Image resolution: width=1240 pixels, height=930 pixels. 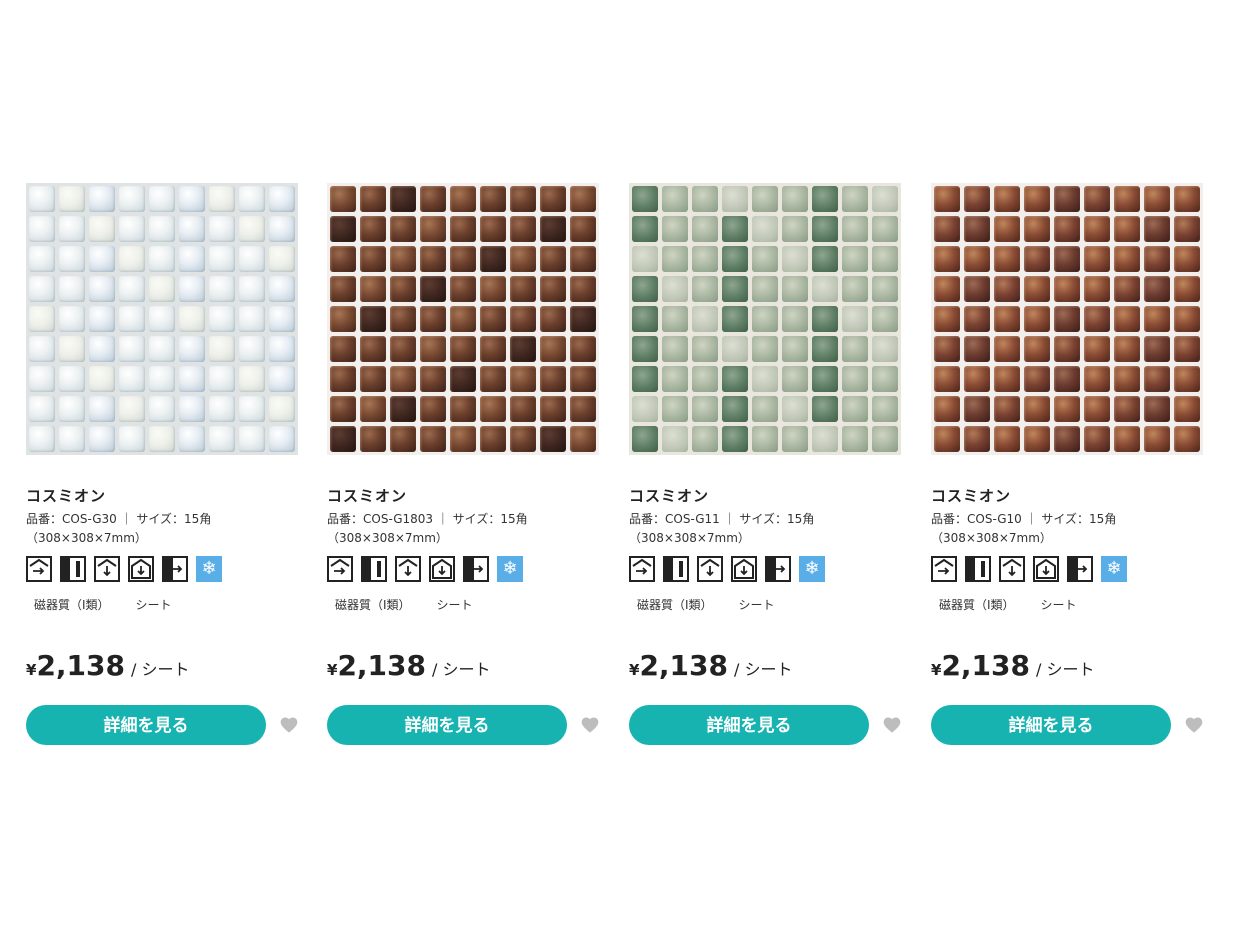 I want to click on interior-wall-icon, so click(x=374, y=569).